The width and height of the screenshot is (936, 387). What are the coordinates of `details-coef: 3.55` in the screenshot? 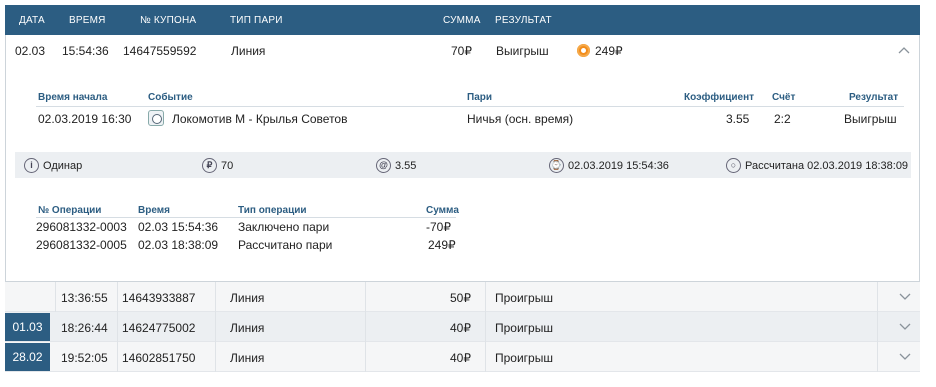 It's located at (738, 119).